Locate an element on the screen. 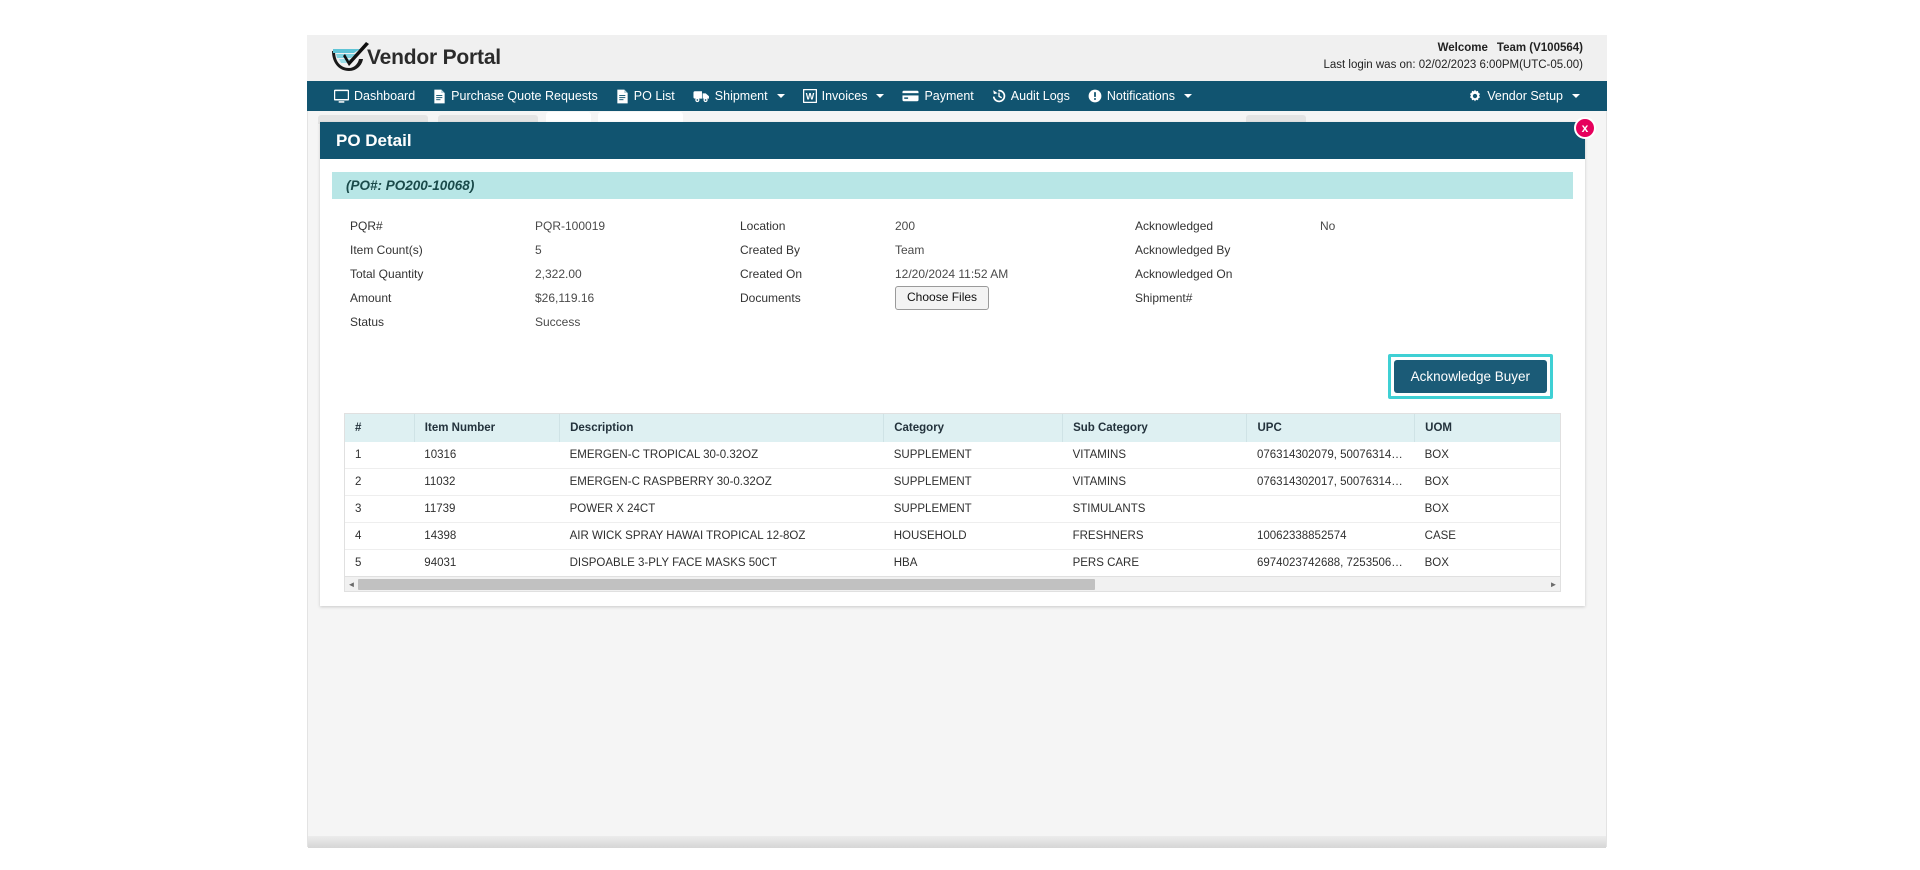 The width and height of the screenshot is (1920, 870). value-total-quantity: 2,322.00 is located at coordinates (558, 274).